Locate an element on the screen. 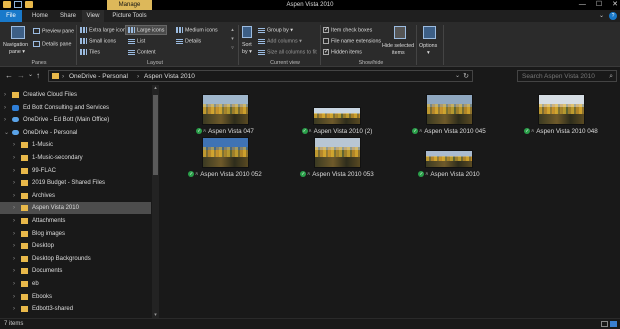 The image size is (620, 329). options-button: Options is located at coordinates (428, 46).